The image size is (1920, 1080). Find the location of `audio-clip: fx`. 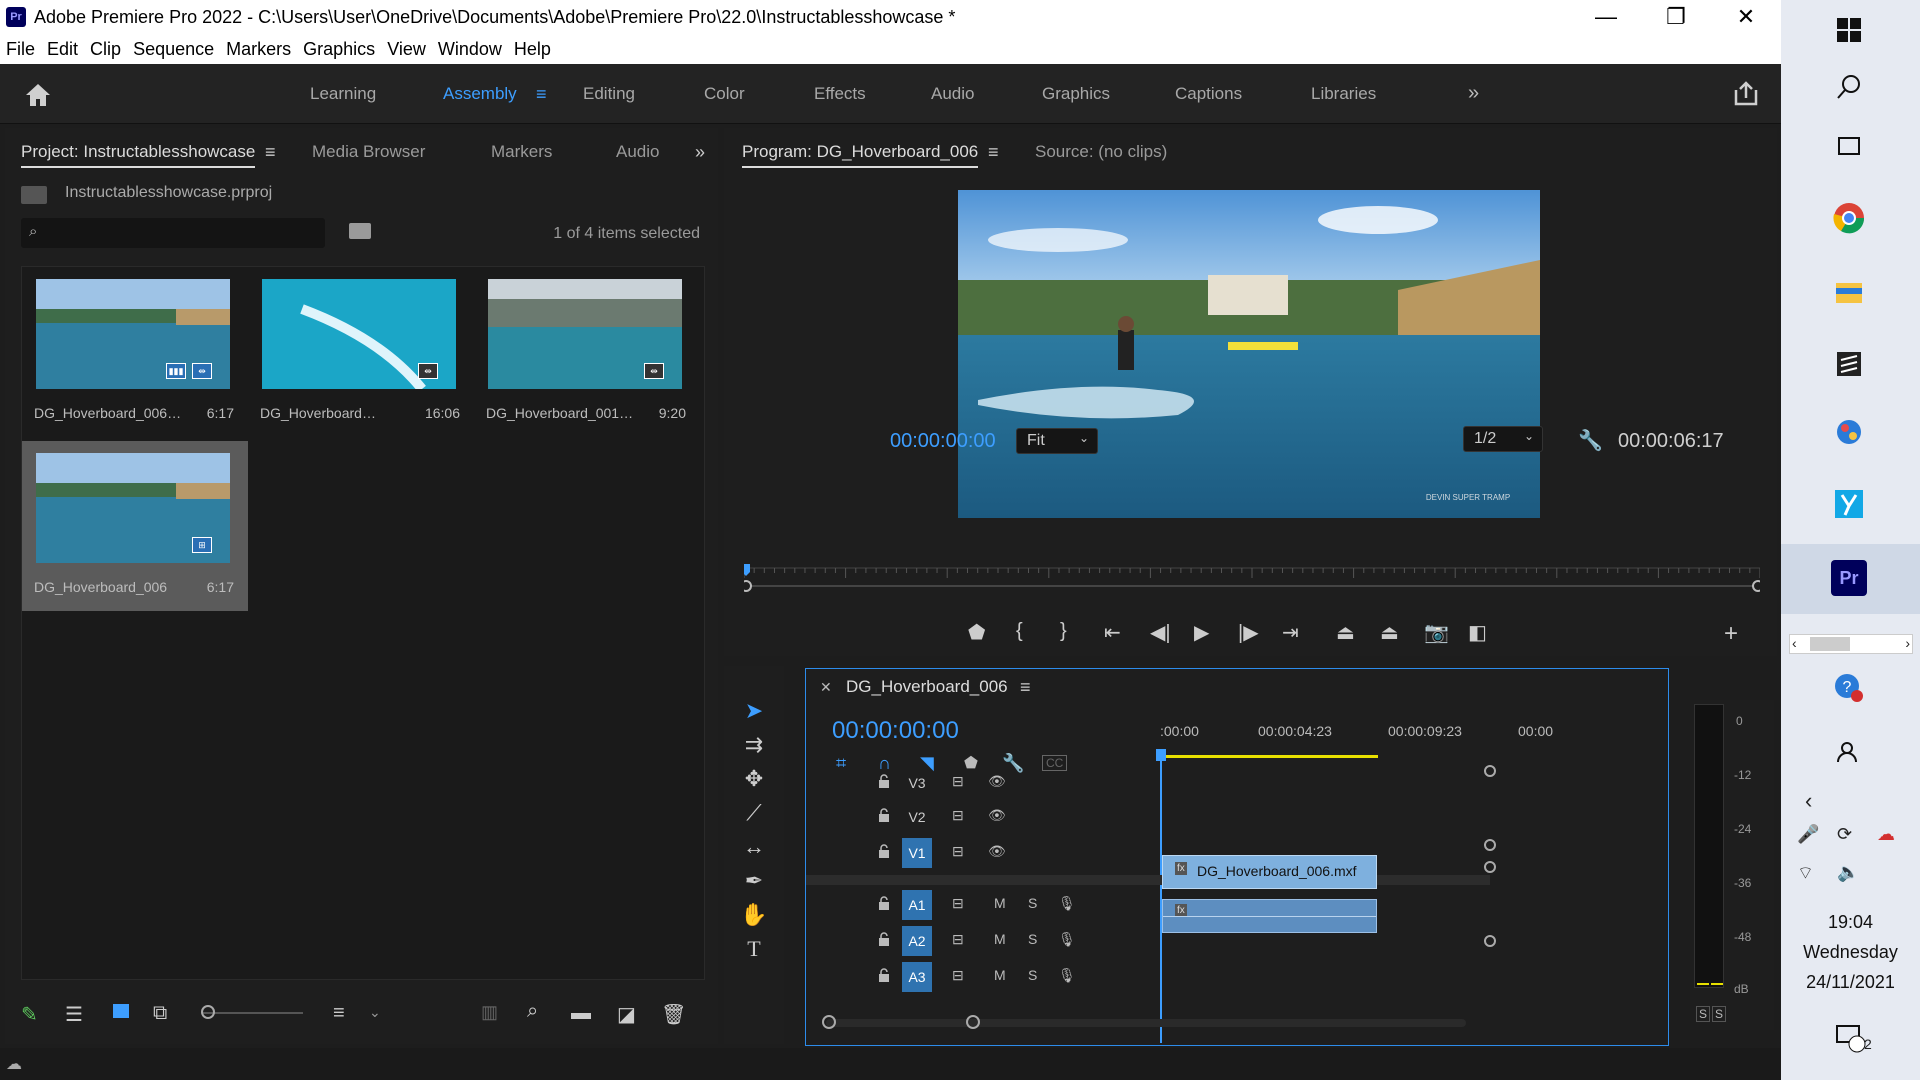

audio-clip: fx is located at coordinates (1269, 916).